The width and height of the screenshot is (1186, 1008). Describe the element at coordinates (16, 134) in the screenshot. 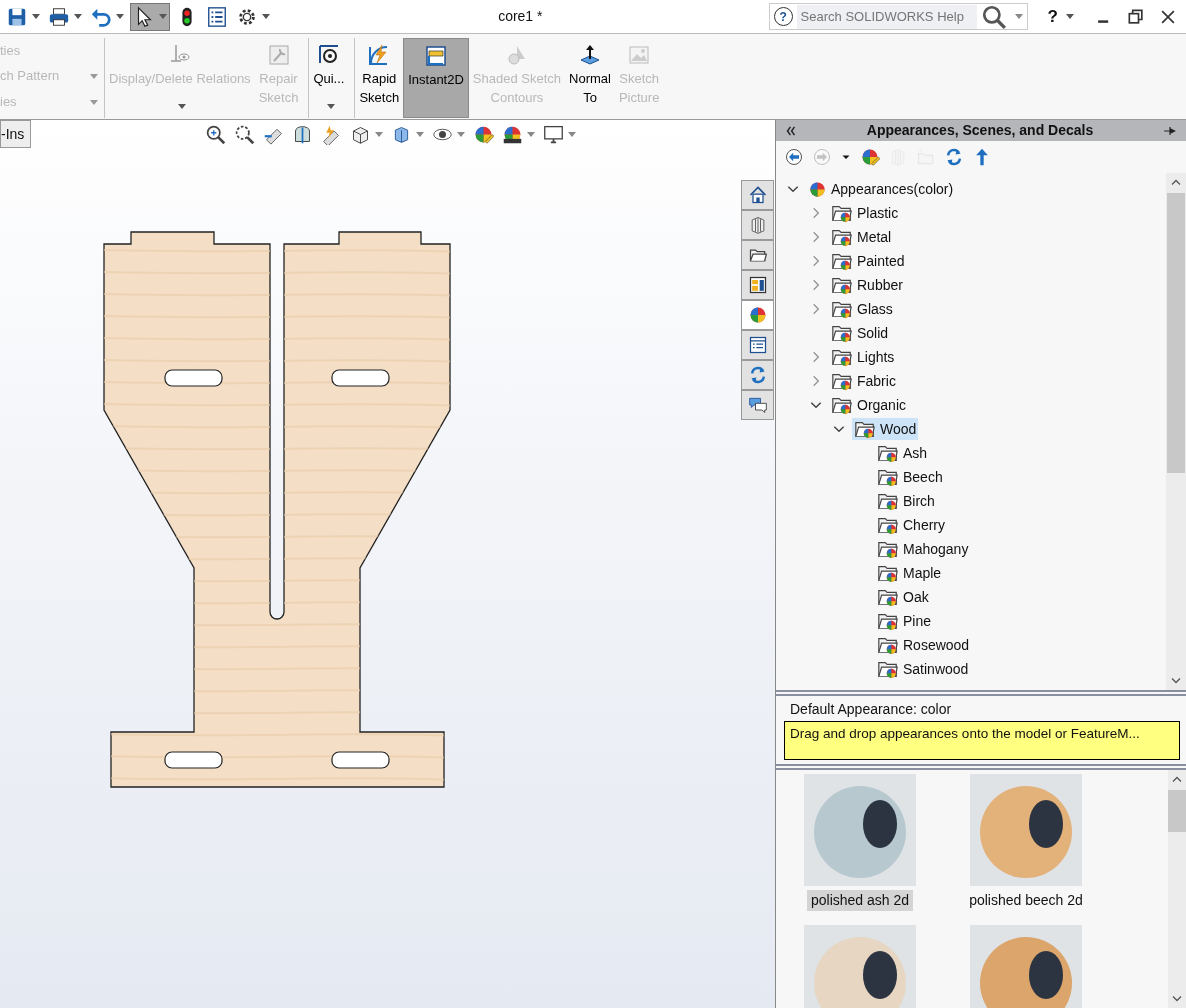

I see `tab: -Ins` at that location.